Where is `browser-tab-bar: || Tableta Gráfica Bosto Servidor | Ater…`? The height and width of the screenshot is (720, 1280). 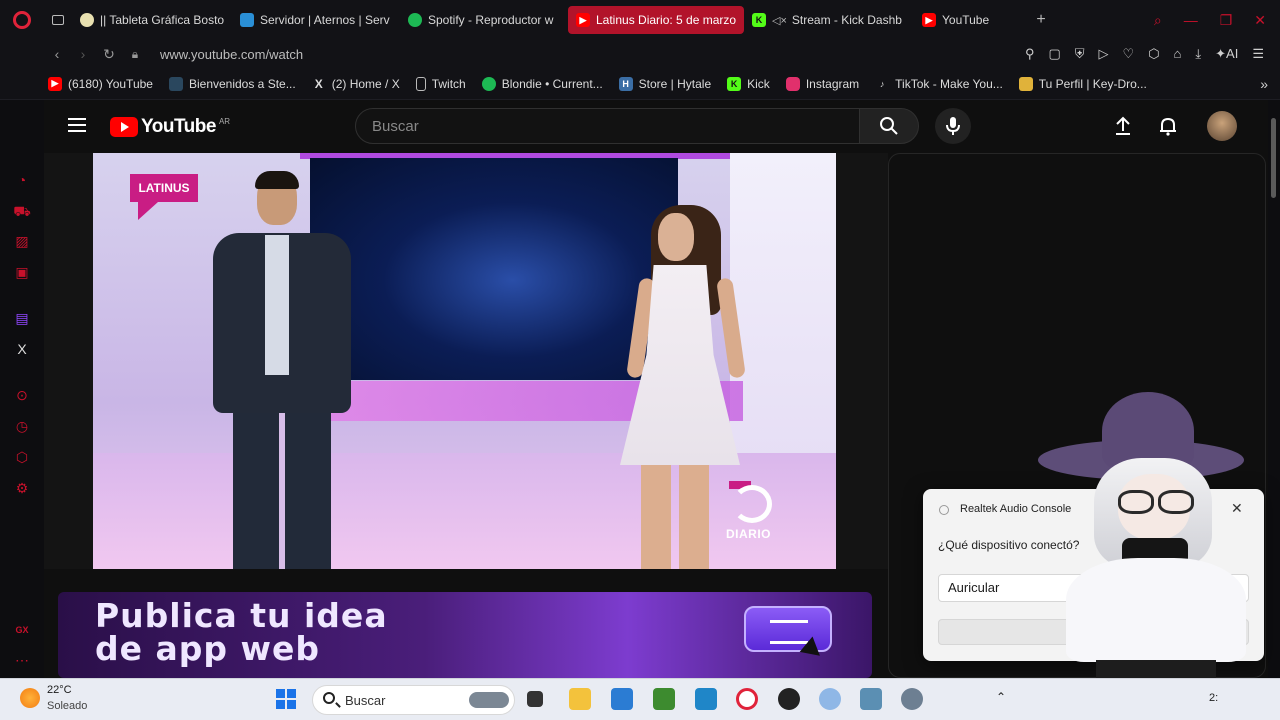
browser-tab-bar: || Tableta Gráfica Bosto Servidor | Ater… is located at coordinates (640, 20).